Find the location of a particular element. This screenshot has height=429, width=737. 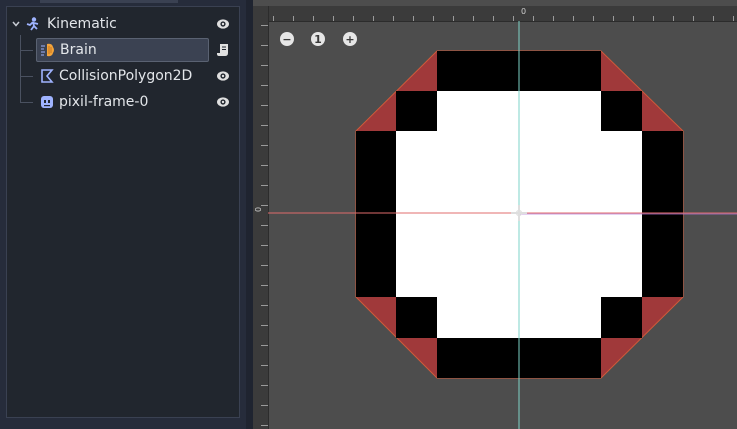

tree-item-brain: Brain is located at coordinates (122, 50).